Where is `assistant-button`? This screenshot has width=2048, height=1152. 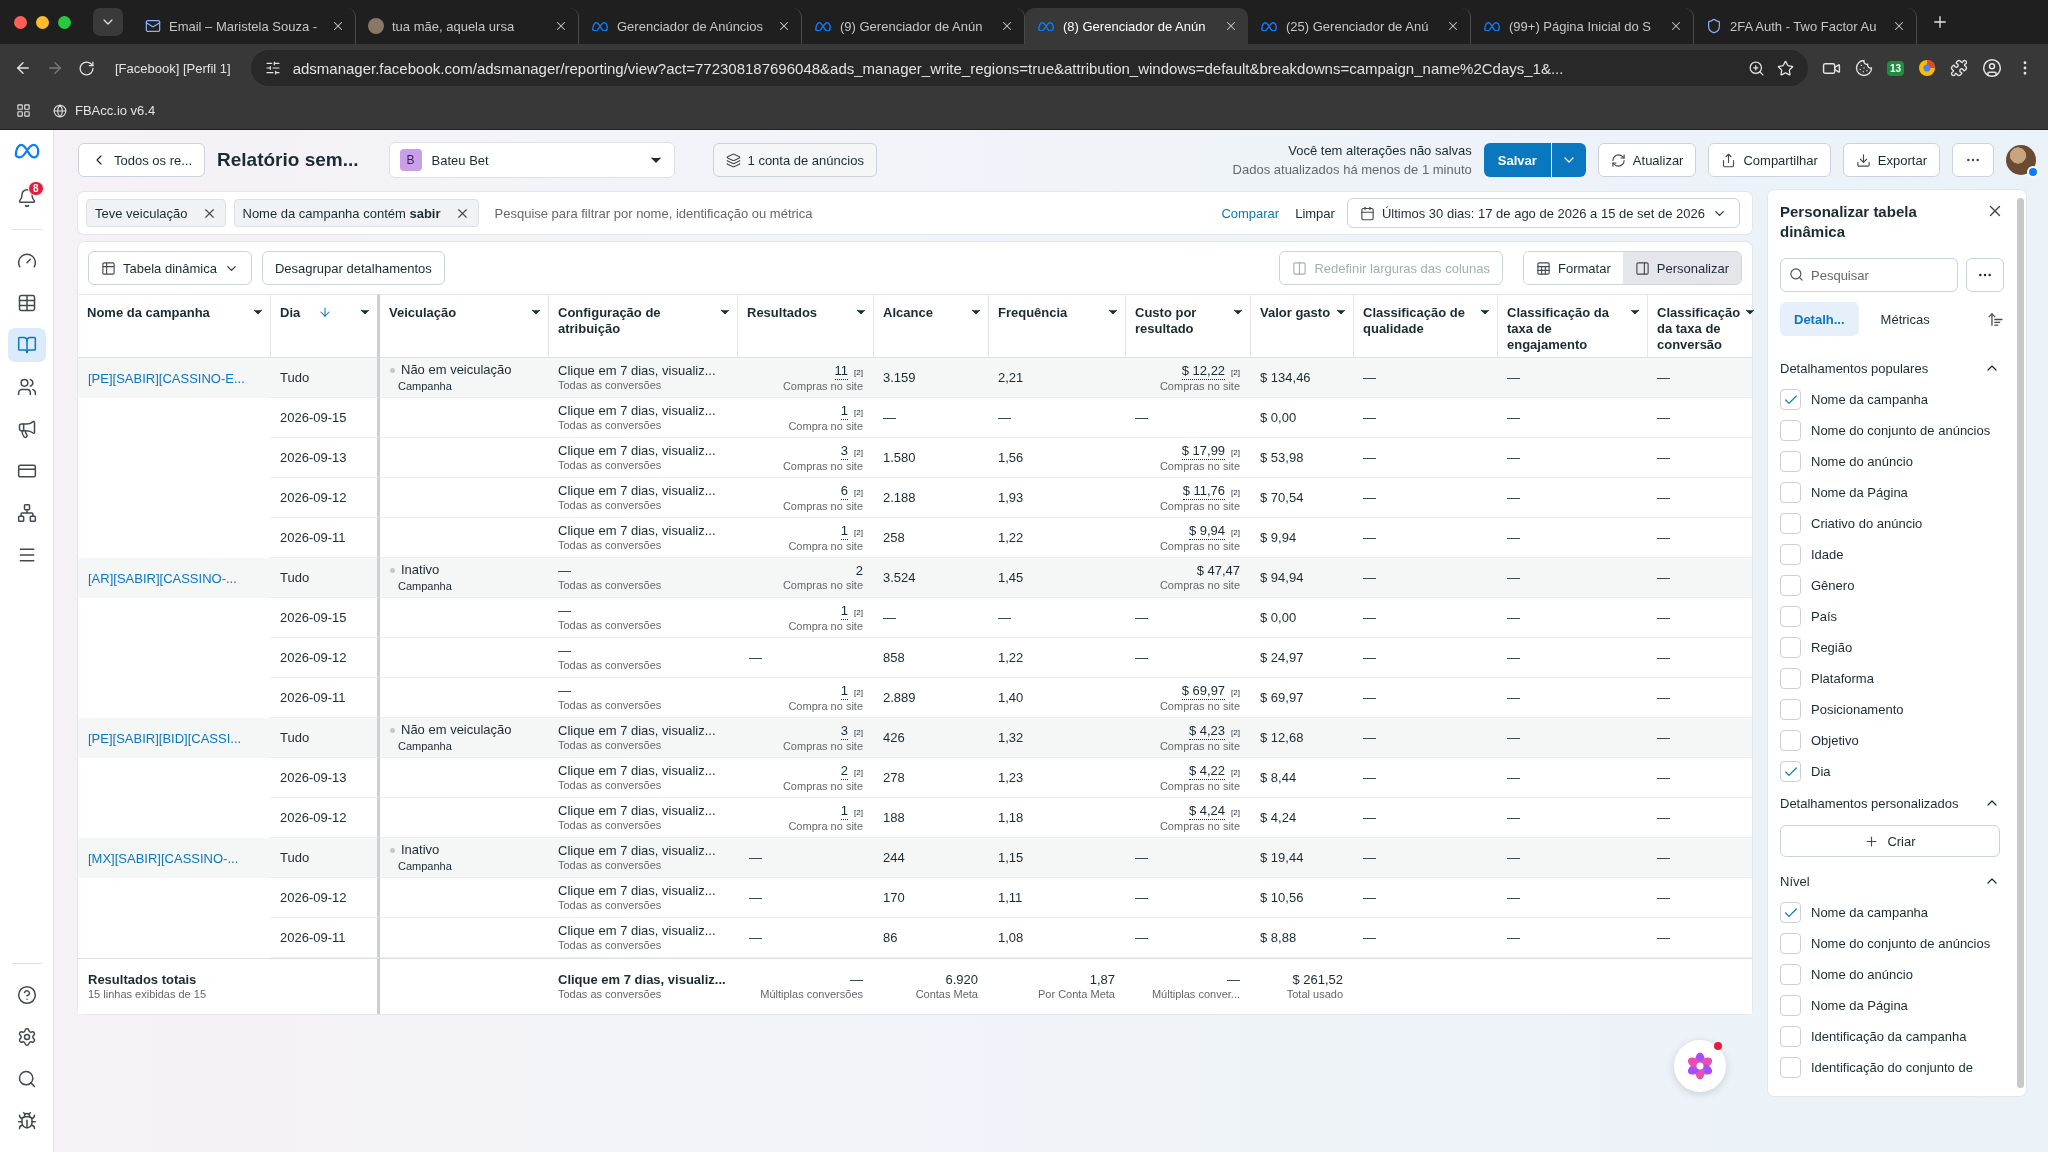
assistant-button is located at coordinates (1700, 1066).